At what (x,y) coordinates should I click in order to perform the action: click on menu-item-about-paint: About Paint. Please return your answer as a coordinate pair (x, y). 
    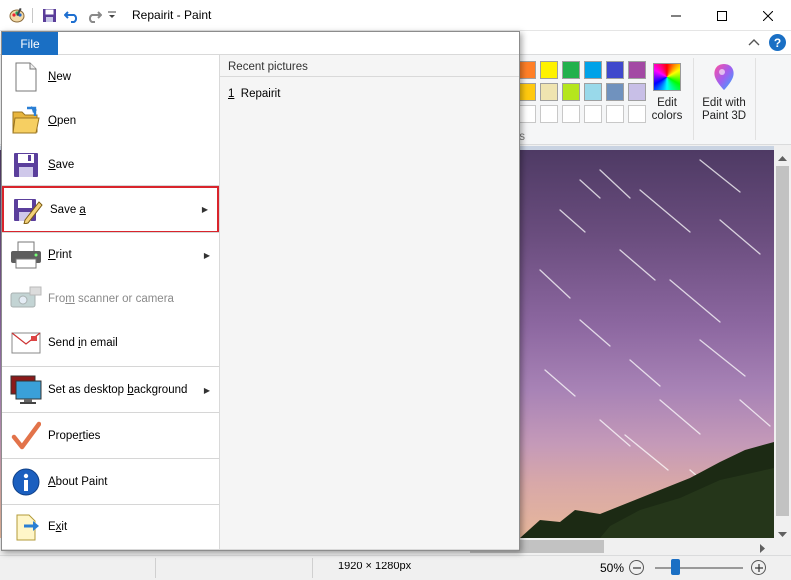
    Looking at the image, I should click on (110, 482).